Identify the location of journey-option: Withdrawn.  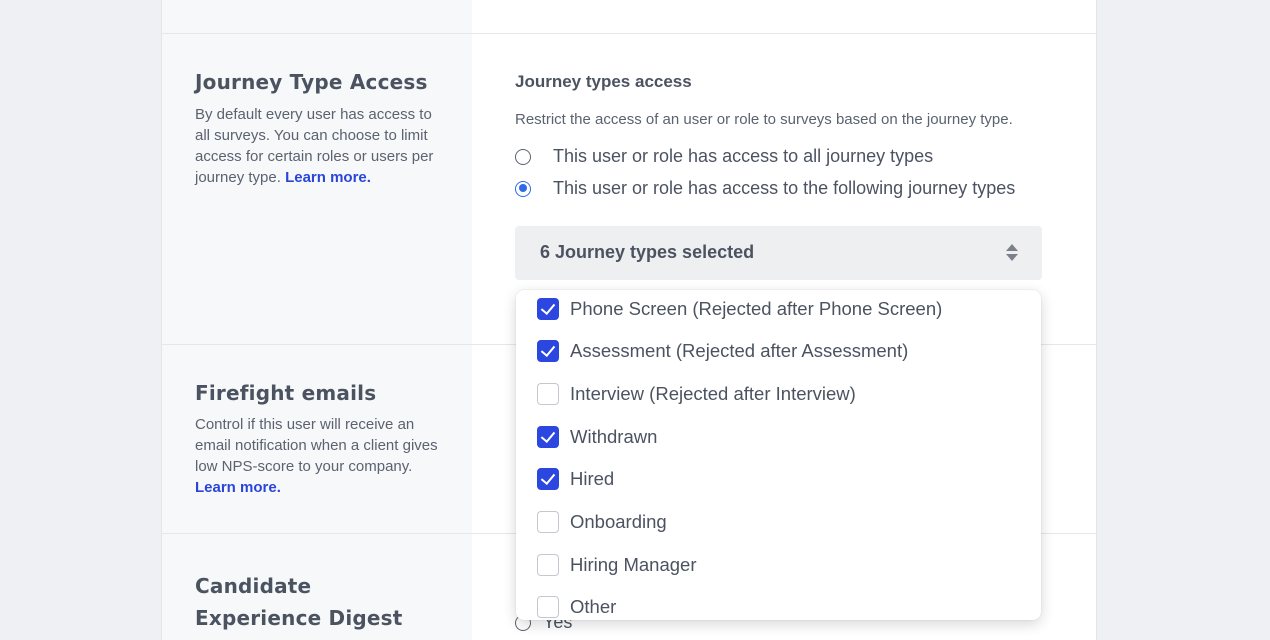
(778, 436).